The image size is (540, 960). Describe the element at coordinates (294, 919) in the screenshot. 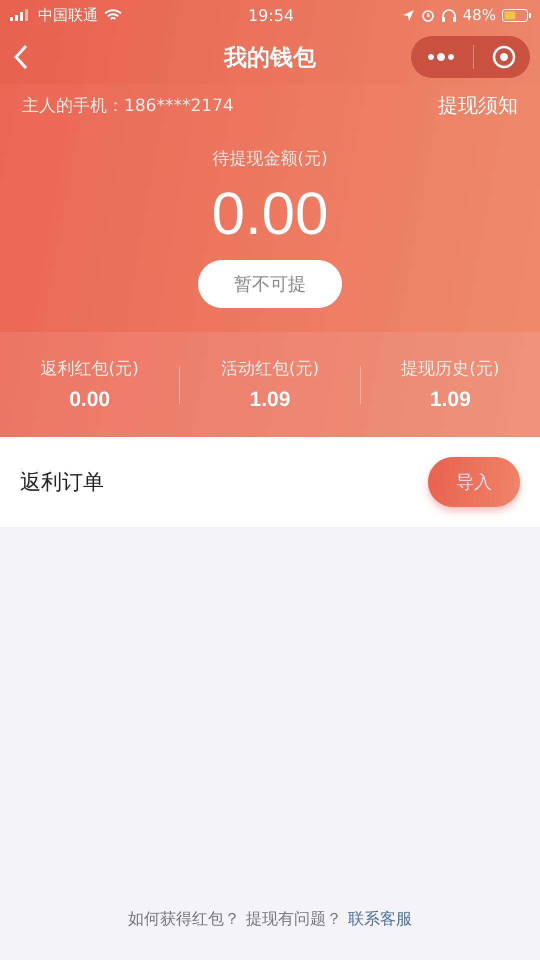

I see `help-text: 提现有问题？` at that location.